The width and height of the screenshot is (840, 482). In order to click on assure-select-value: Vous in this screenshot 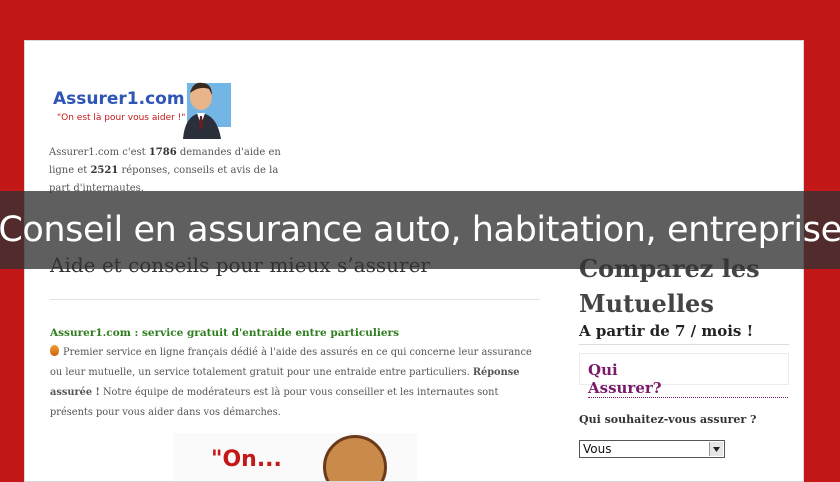, I will do `click(597, 449)`.